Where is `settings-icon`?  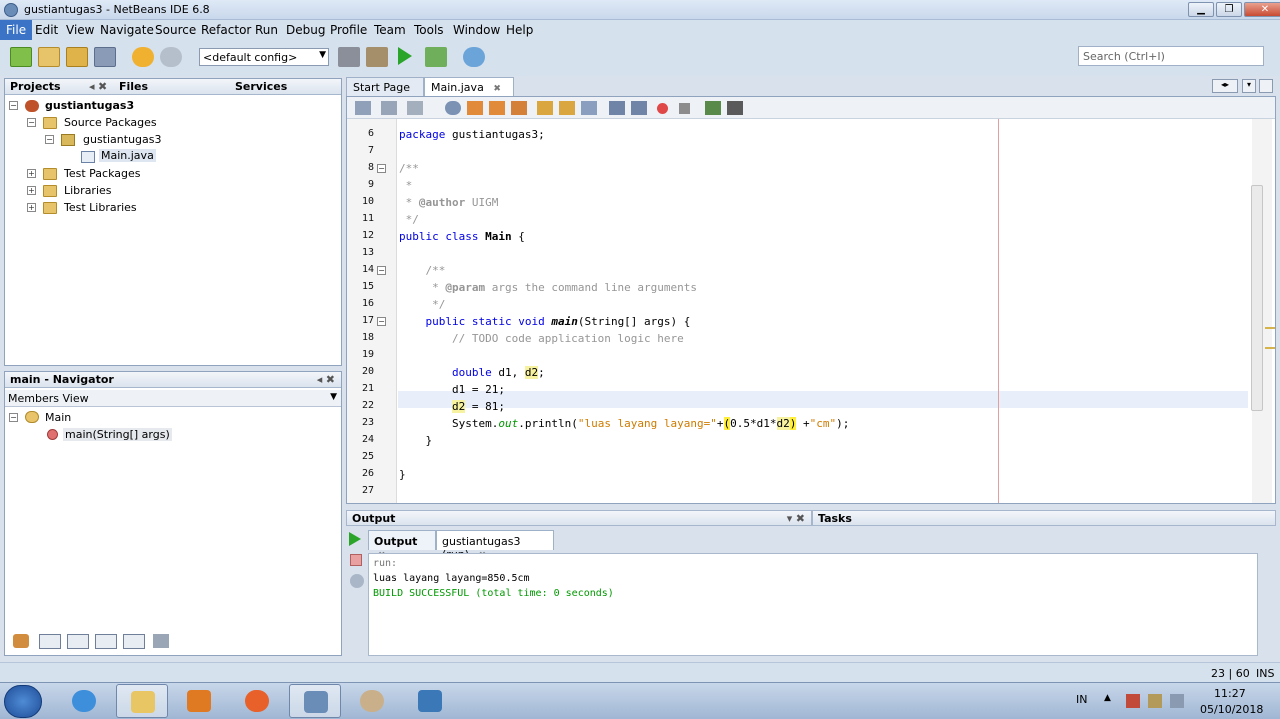 settings-icon is located at coordinates (357, 581).